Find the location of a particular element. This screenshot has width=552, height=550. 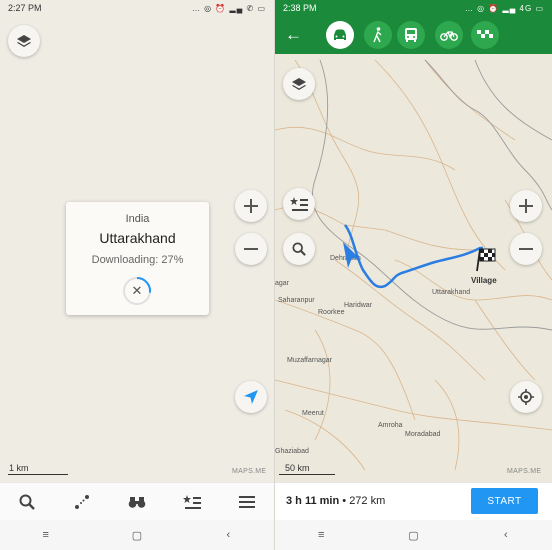

mode-taxi-button is located at coordinates (485, 35).